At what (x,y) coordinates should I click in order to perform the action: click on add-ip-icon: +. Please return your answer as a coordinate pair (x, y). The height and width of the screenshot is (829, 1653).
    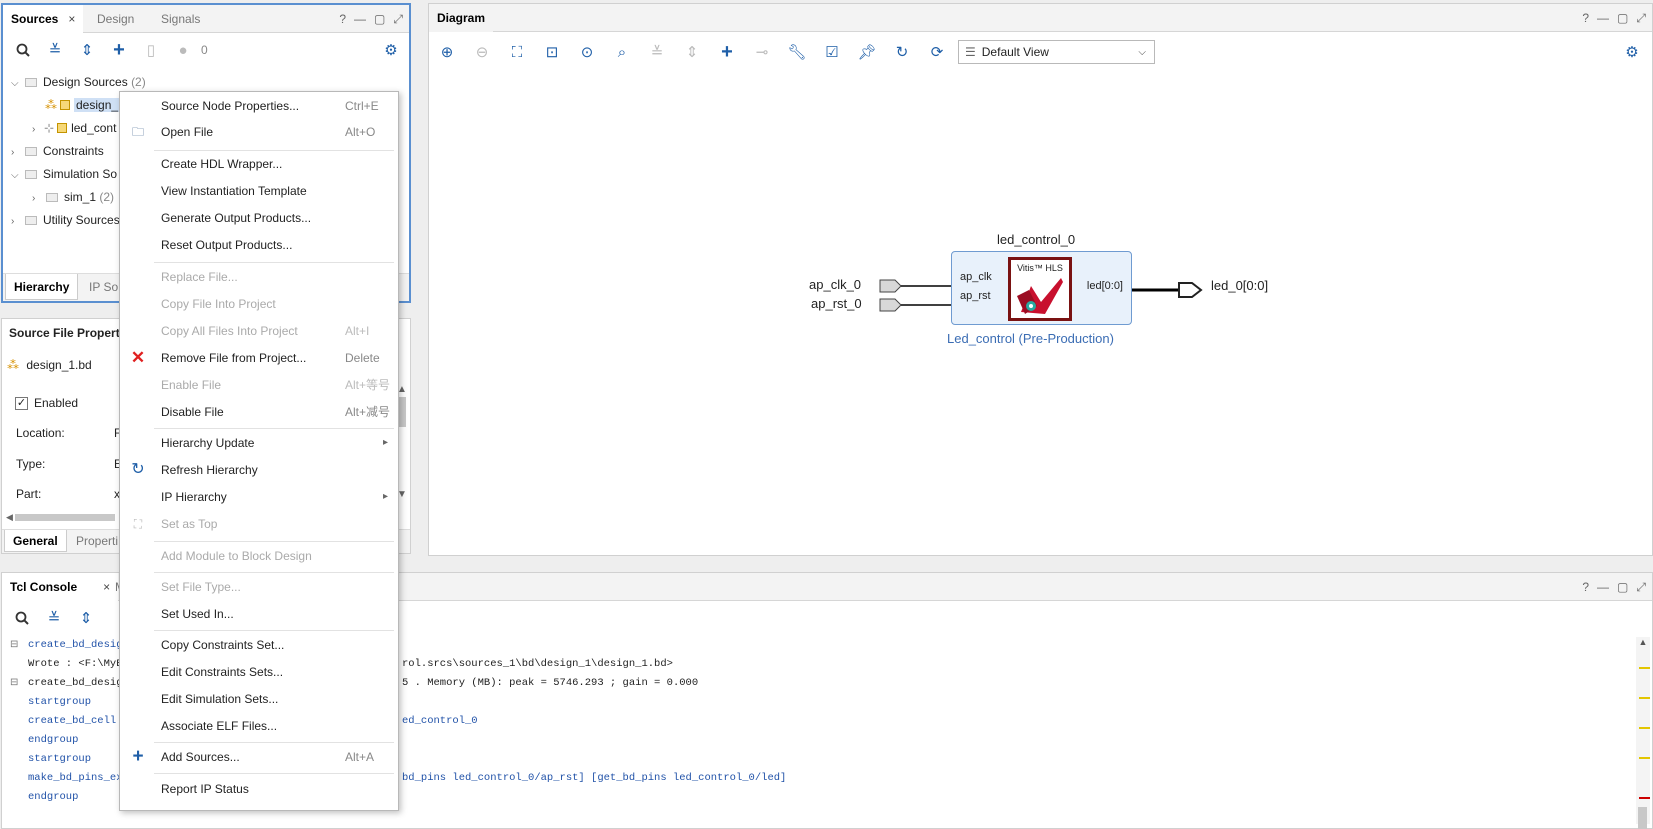
    Looking at the image, I should click on (727, 52).